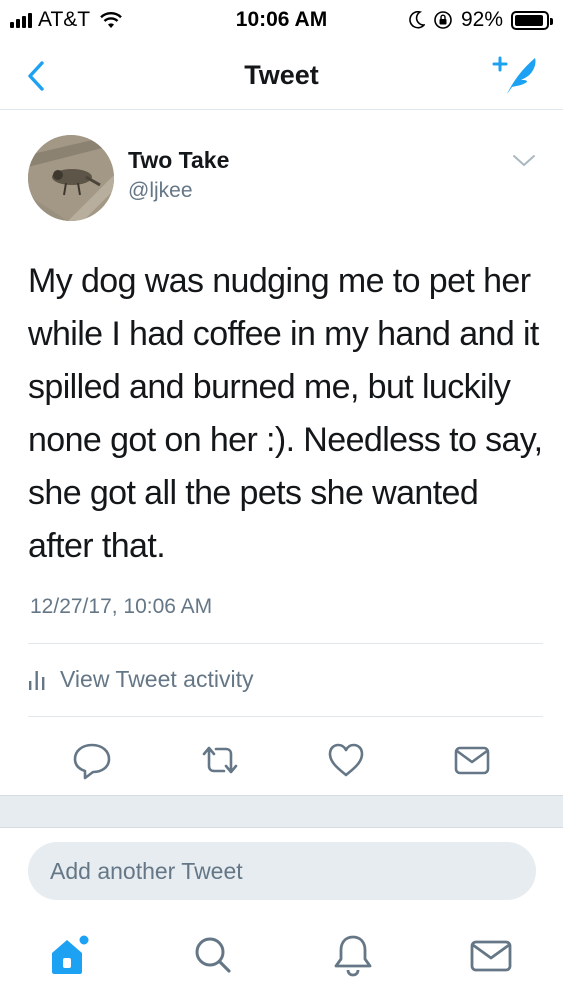 This screenshot has height=1000, width=563. Describe the element at coordinates (92, 760) in the screenshot. I see `reply-icon` at that location.